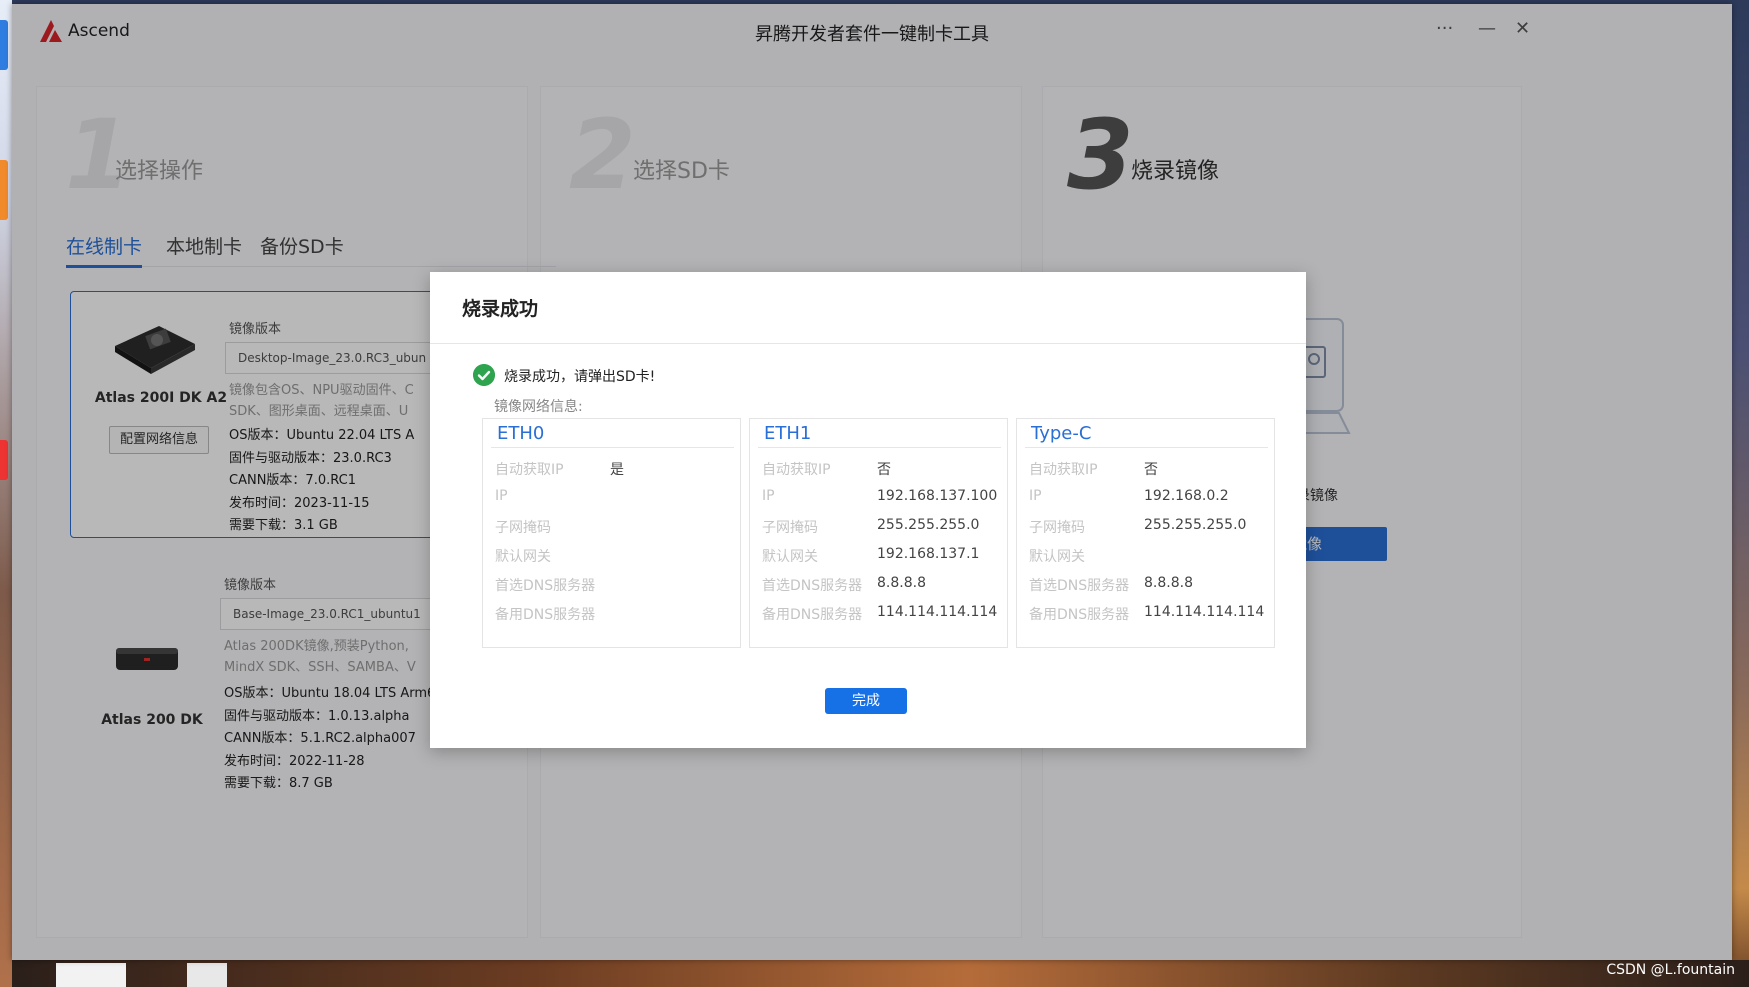 The image size is (1749, 987). Describe the element at coordinates (614, 614) in the screenshot. I see `net-row-dns2: 备用DNS服务器` at that location.